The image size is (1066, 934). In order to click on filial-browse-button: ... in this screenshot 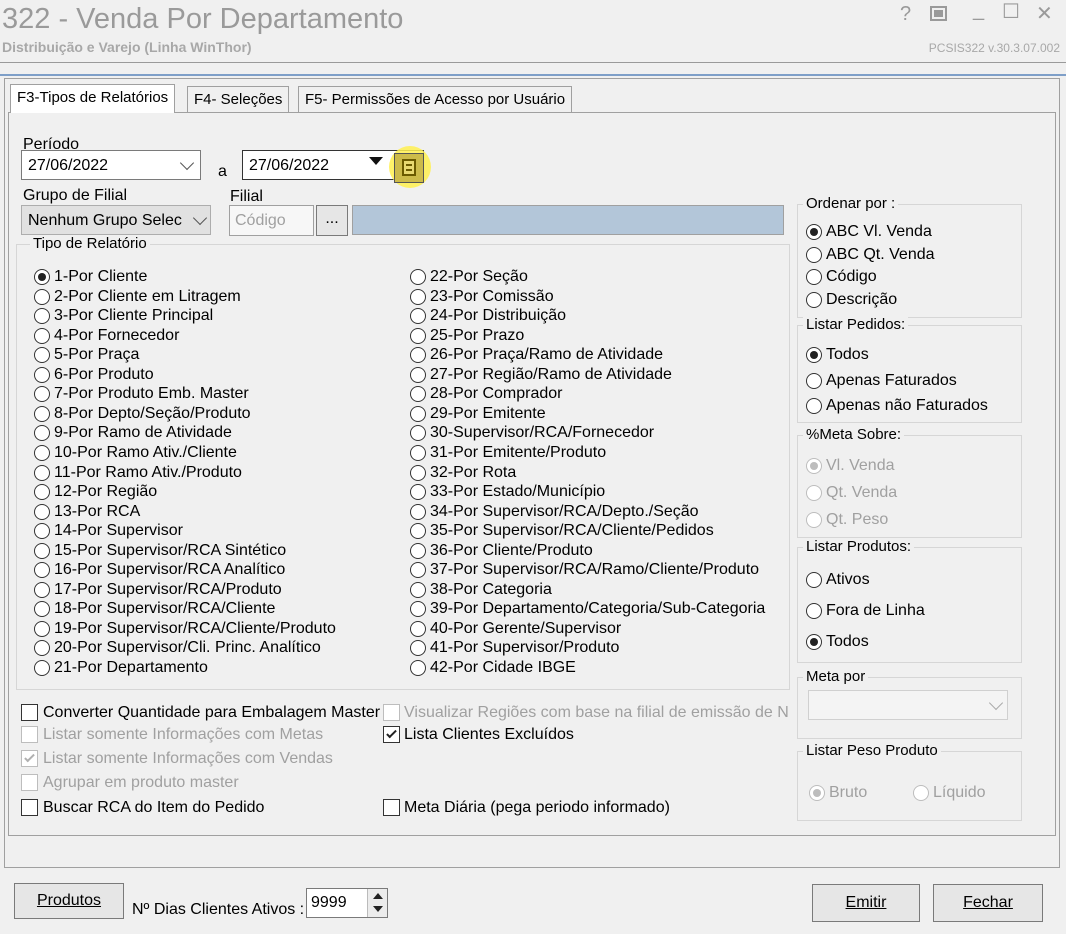, I will do `click(332, 220)`.